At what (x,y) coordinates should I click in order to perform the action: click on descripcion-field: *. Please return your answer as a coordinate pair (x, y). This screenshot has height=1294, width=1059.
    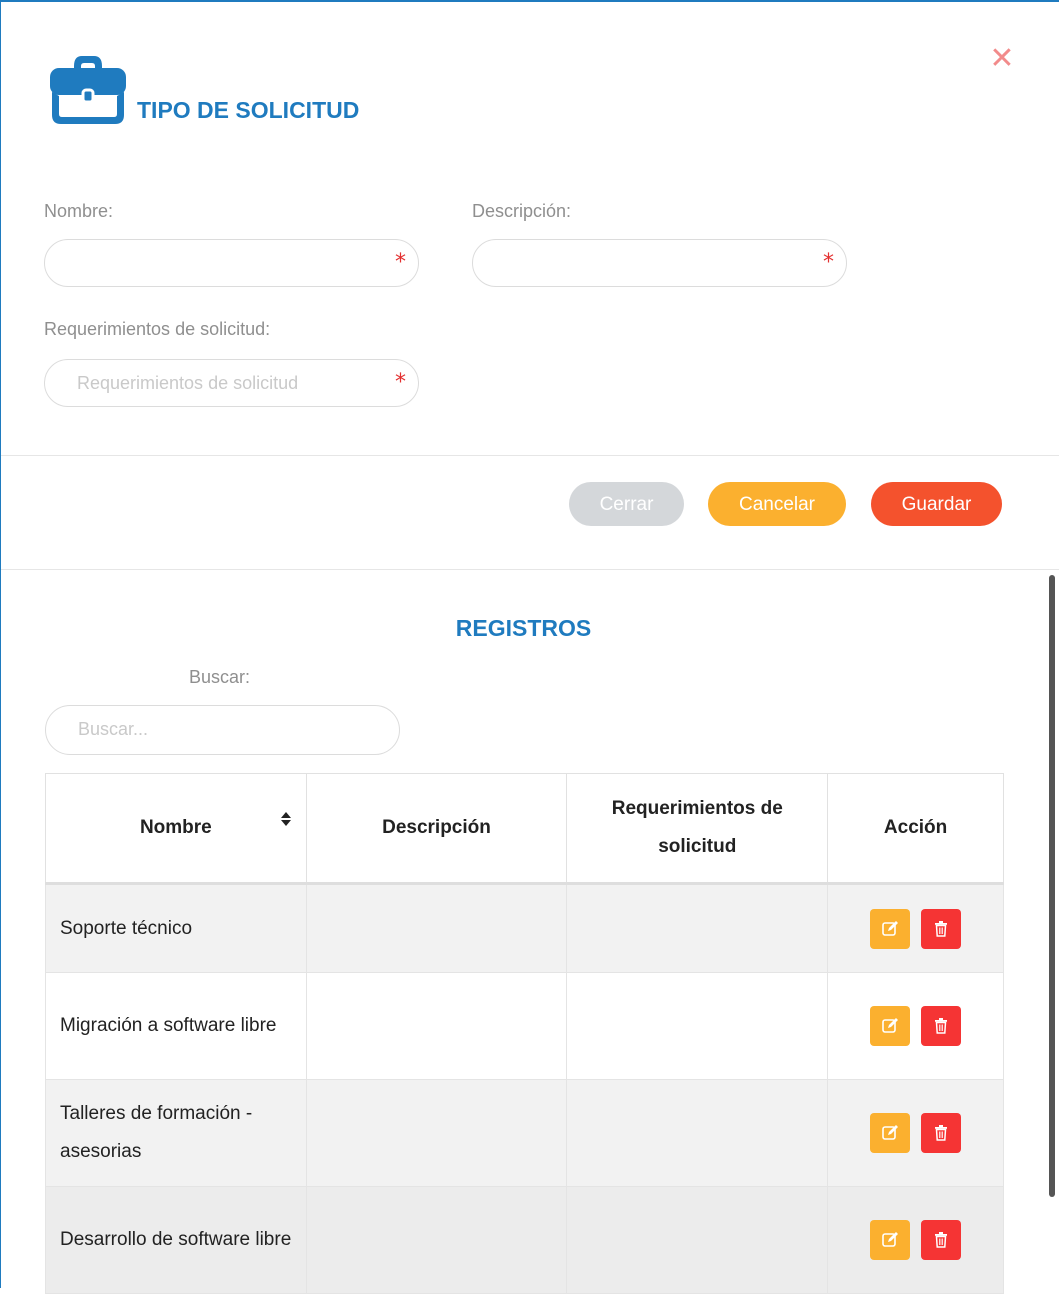
    Looking at the image, I should click on (659, 263).